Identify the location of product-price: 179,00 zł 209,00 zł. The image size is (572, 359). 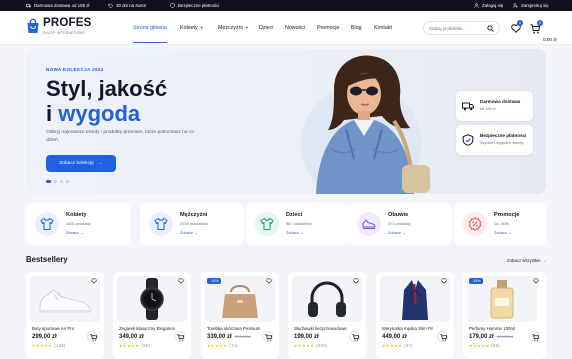
(491, 337).